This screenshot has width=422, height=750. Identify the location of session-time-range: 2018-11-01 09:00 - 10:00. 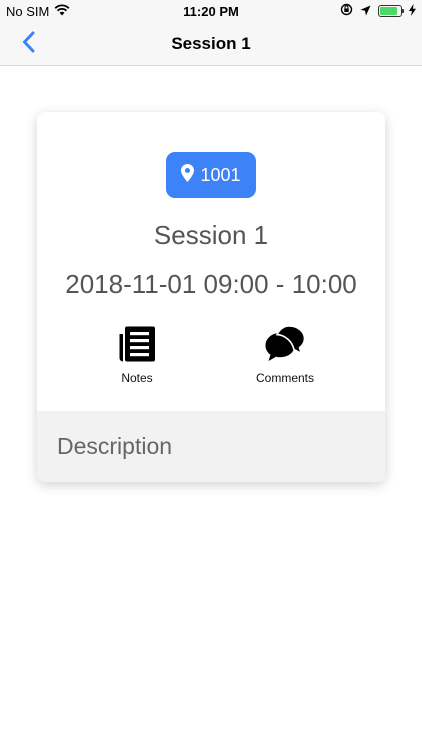
(211, 284).